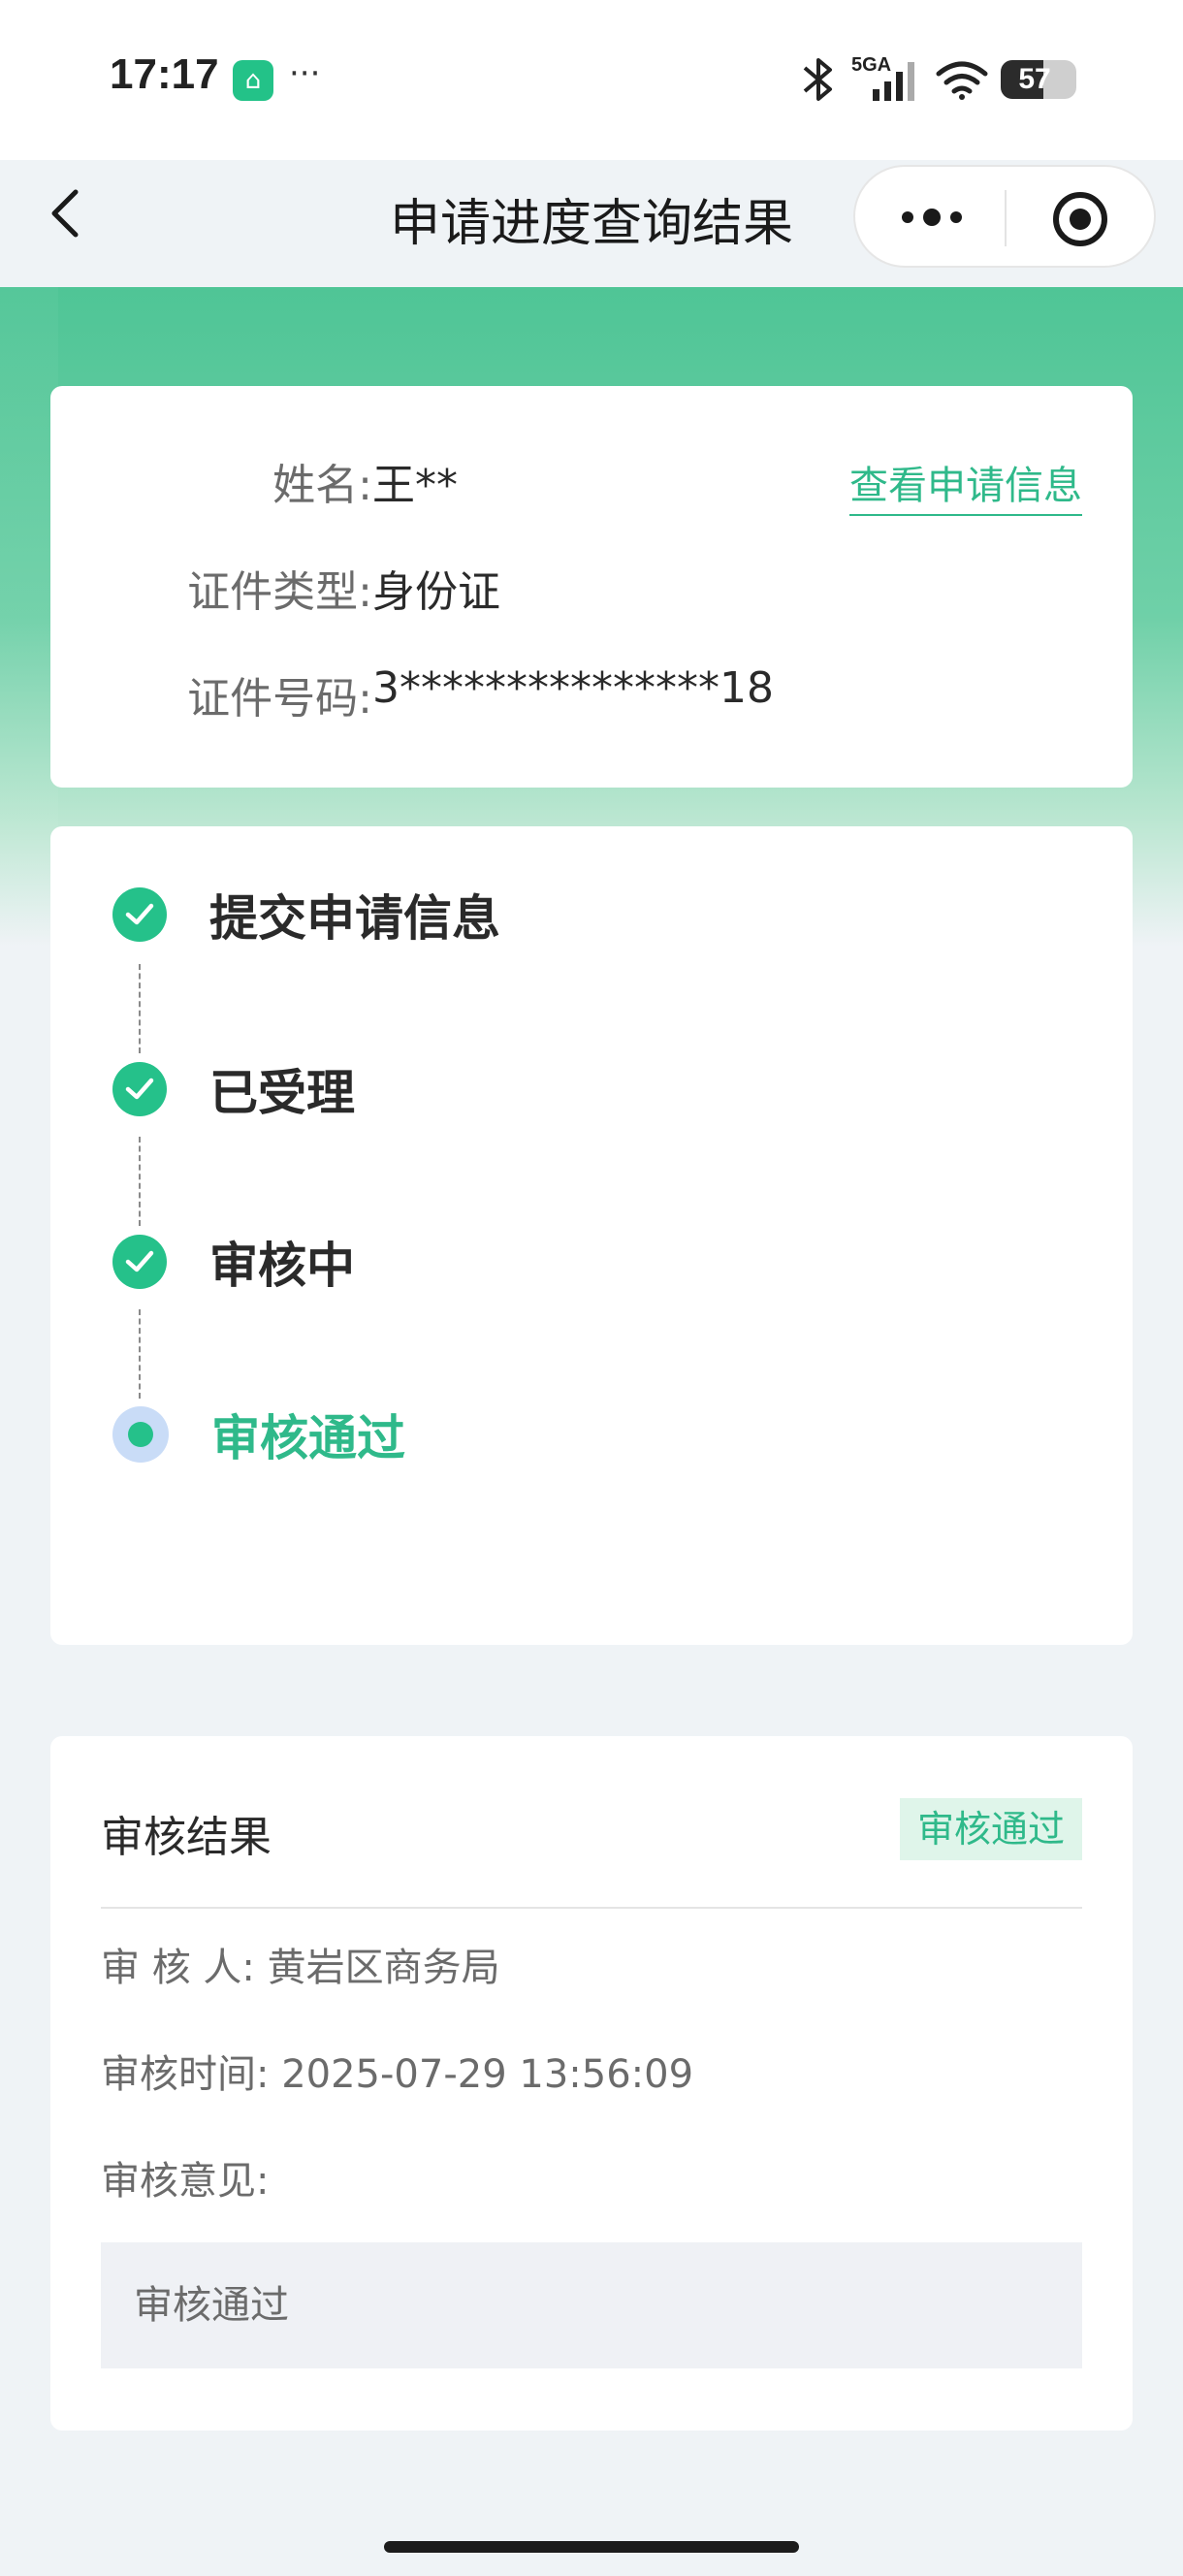  Describe the element at coordinates (186, 1837) in the screenshot. I see `result-title: 审核结果` at that location.